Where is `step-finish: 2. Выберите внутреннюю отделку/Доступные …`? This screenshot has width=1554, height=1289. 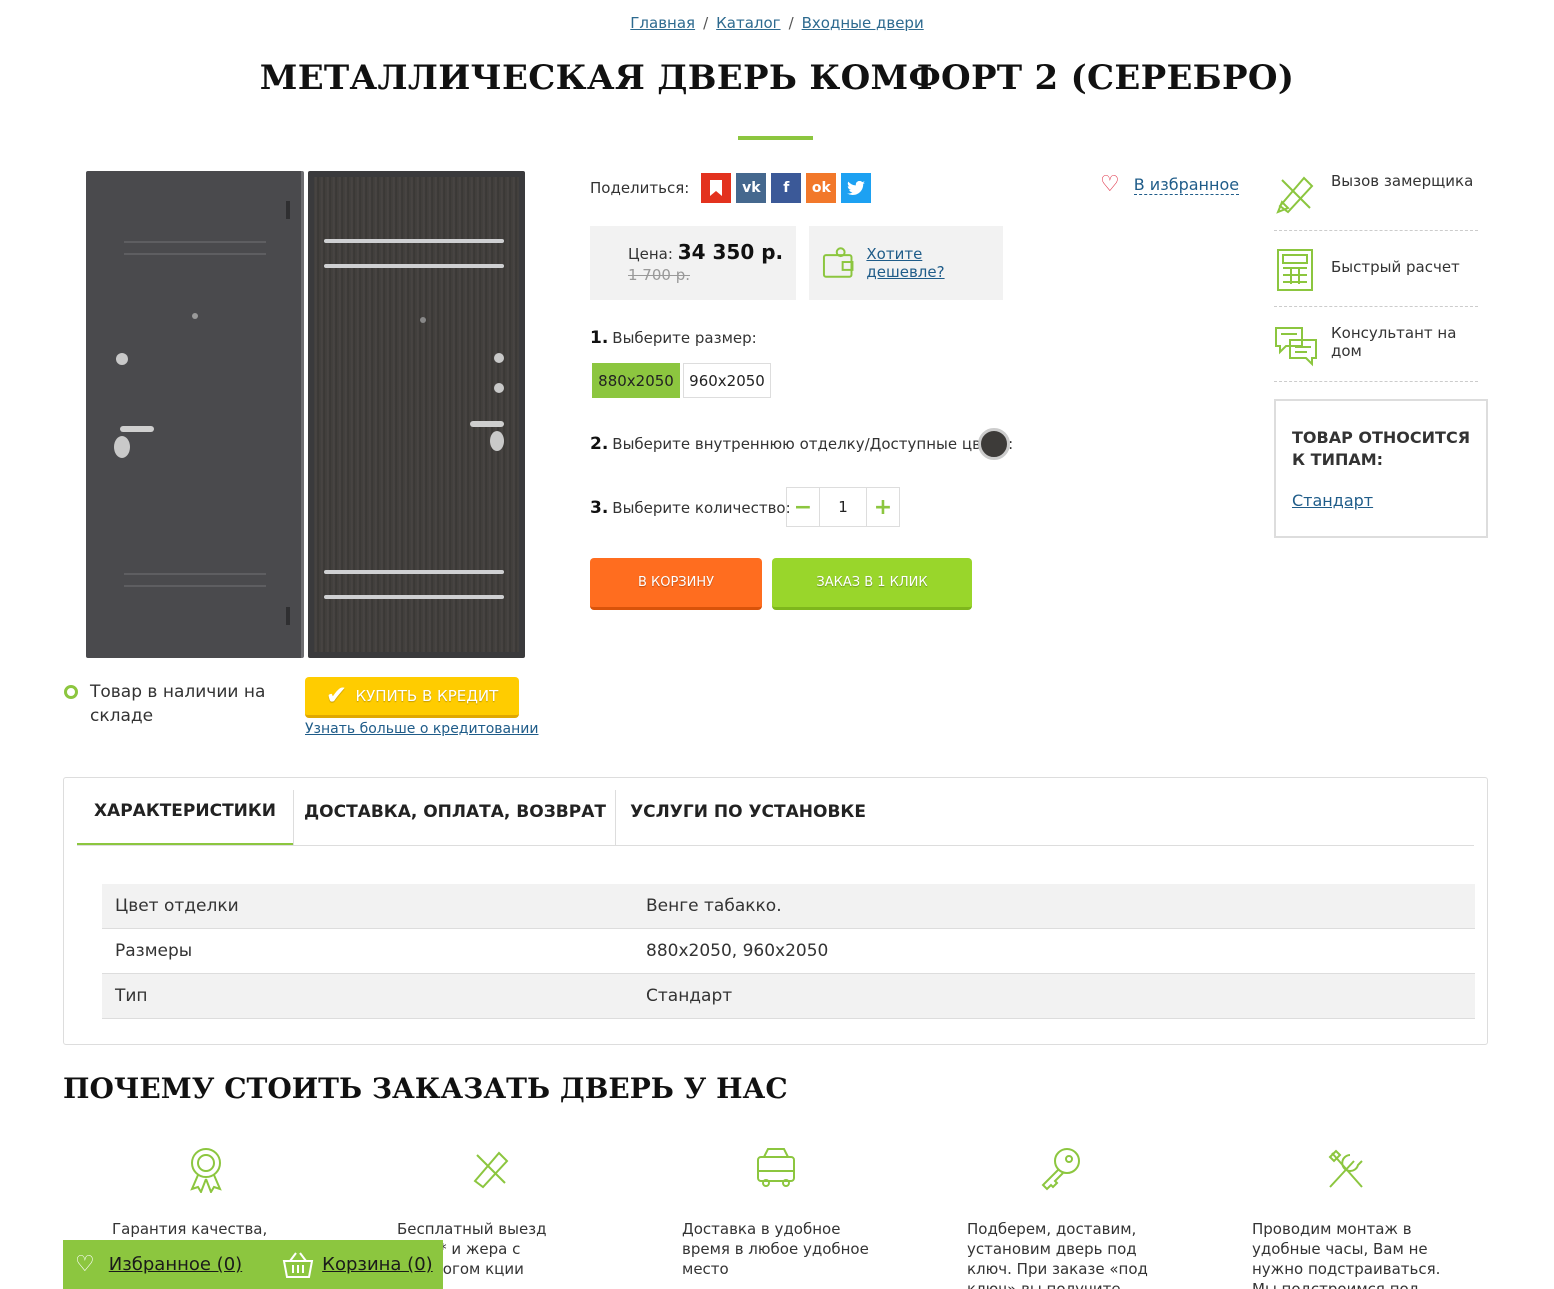
step-finish: 2. Выберите внутреннюю отделку/Доступные … is located at coordinates (802, 444).